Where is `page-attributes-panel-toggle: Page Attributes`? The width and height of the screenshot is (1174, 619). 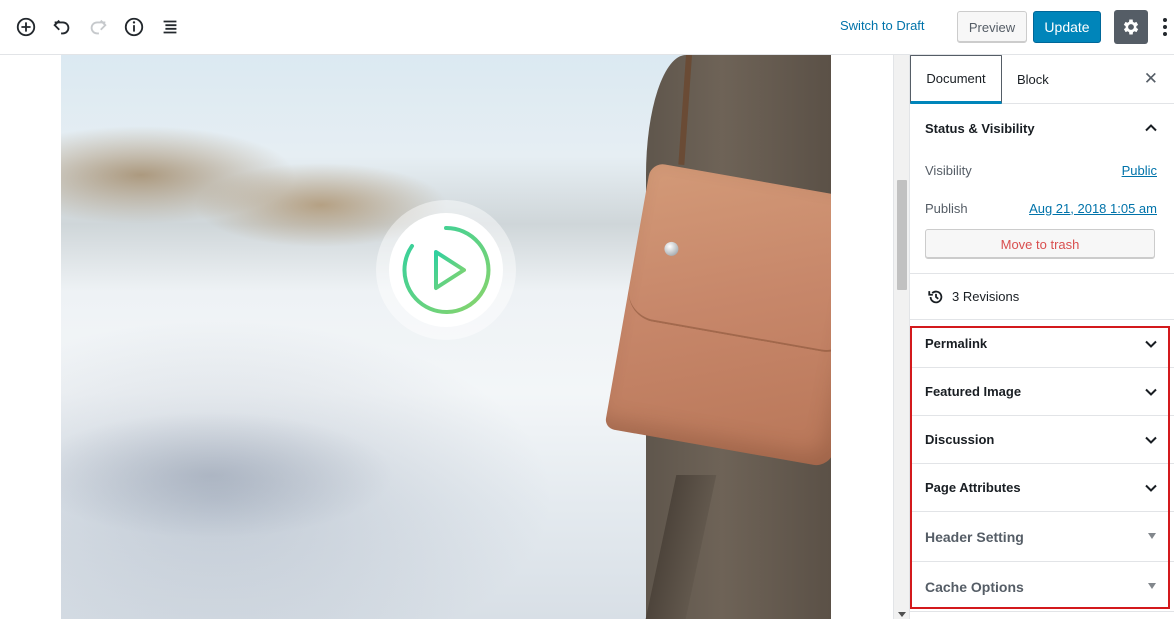 page-attributes-panel-toggle: Page Attributes is located at coordinates (1042, 488).